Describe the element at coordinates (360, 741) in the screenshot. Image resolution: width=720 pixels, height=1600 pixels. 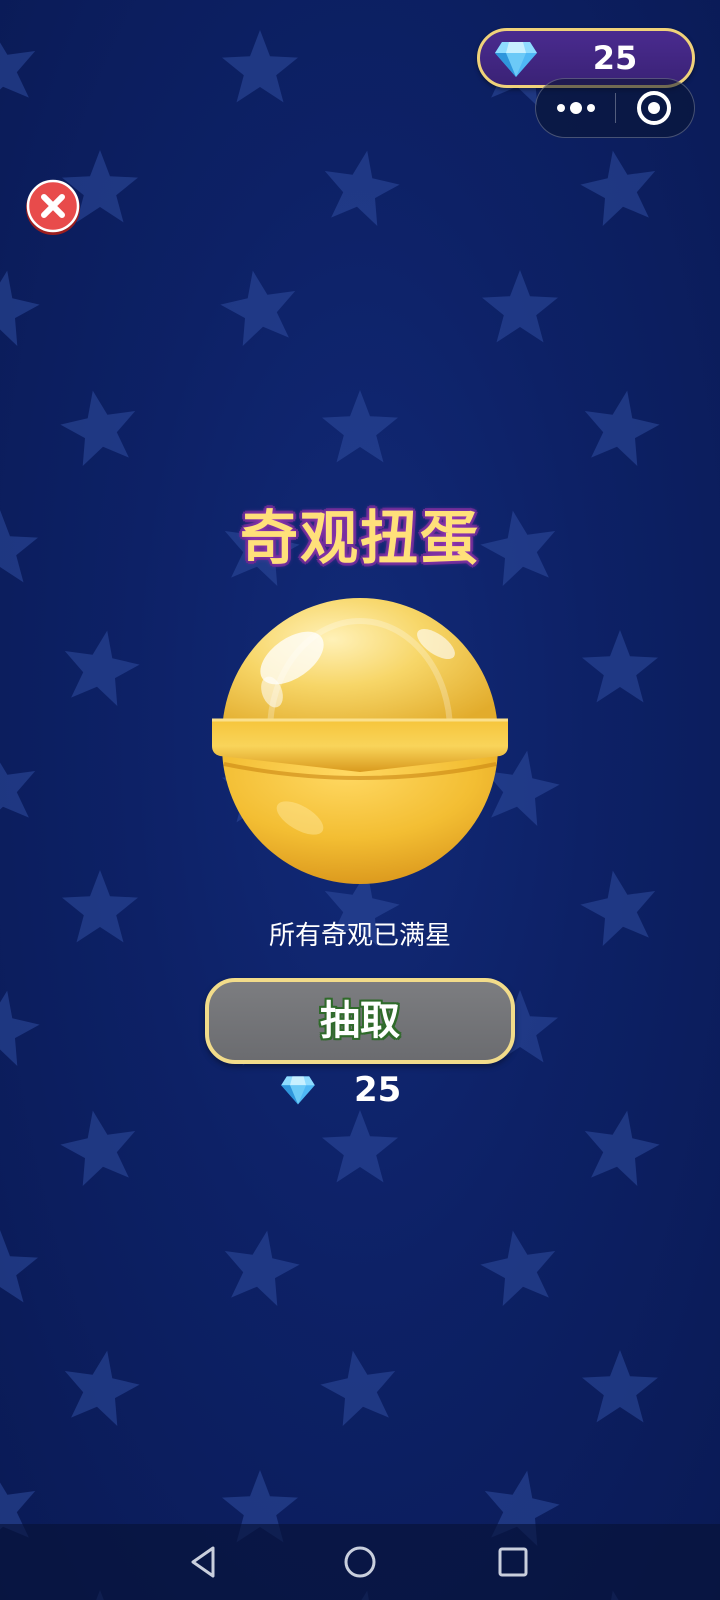
I see `golden-capsule-icon` at that location.